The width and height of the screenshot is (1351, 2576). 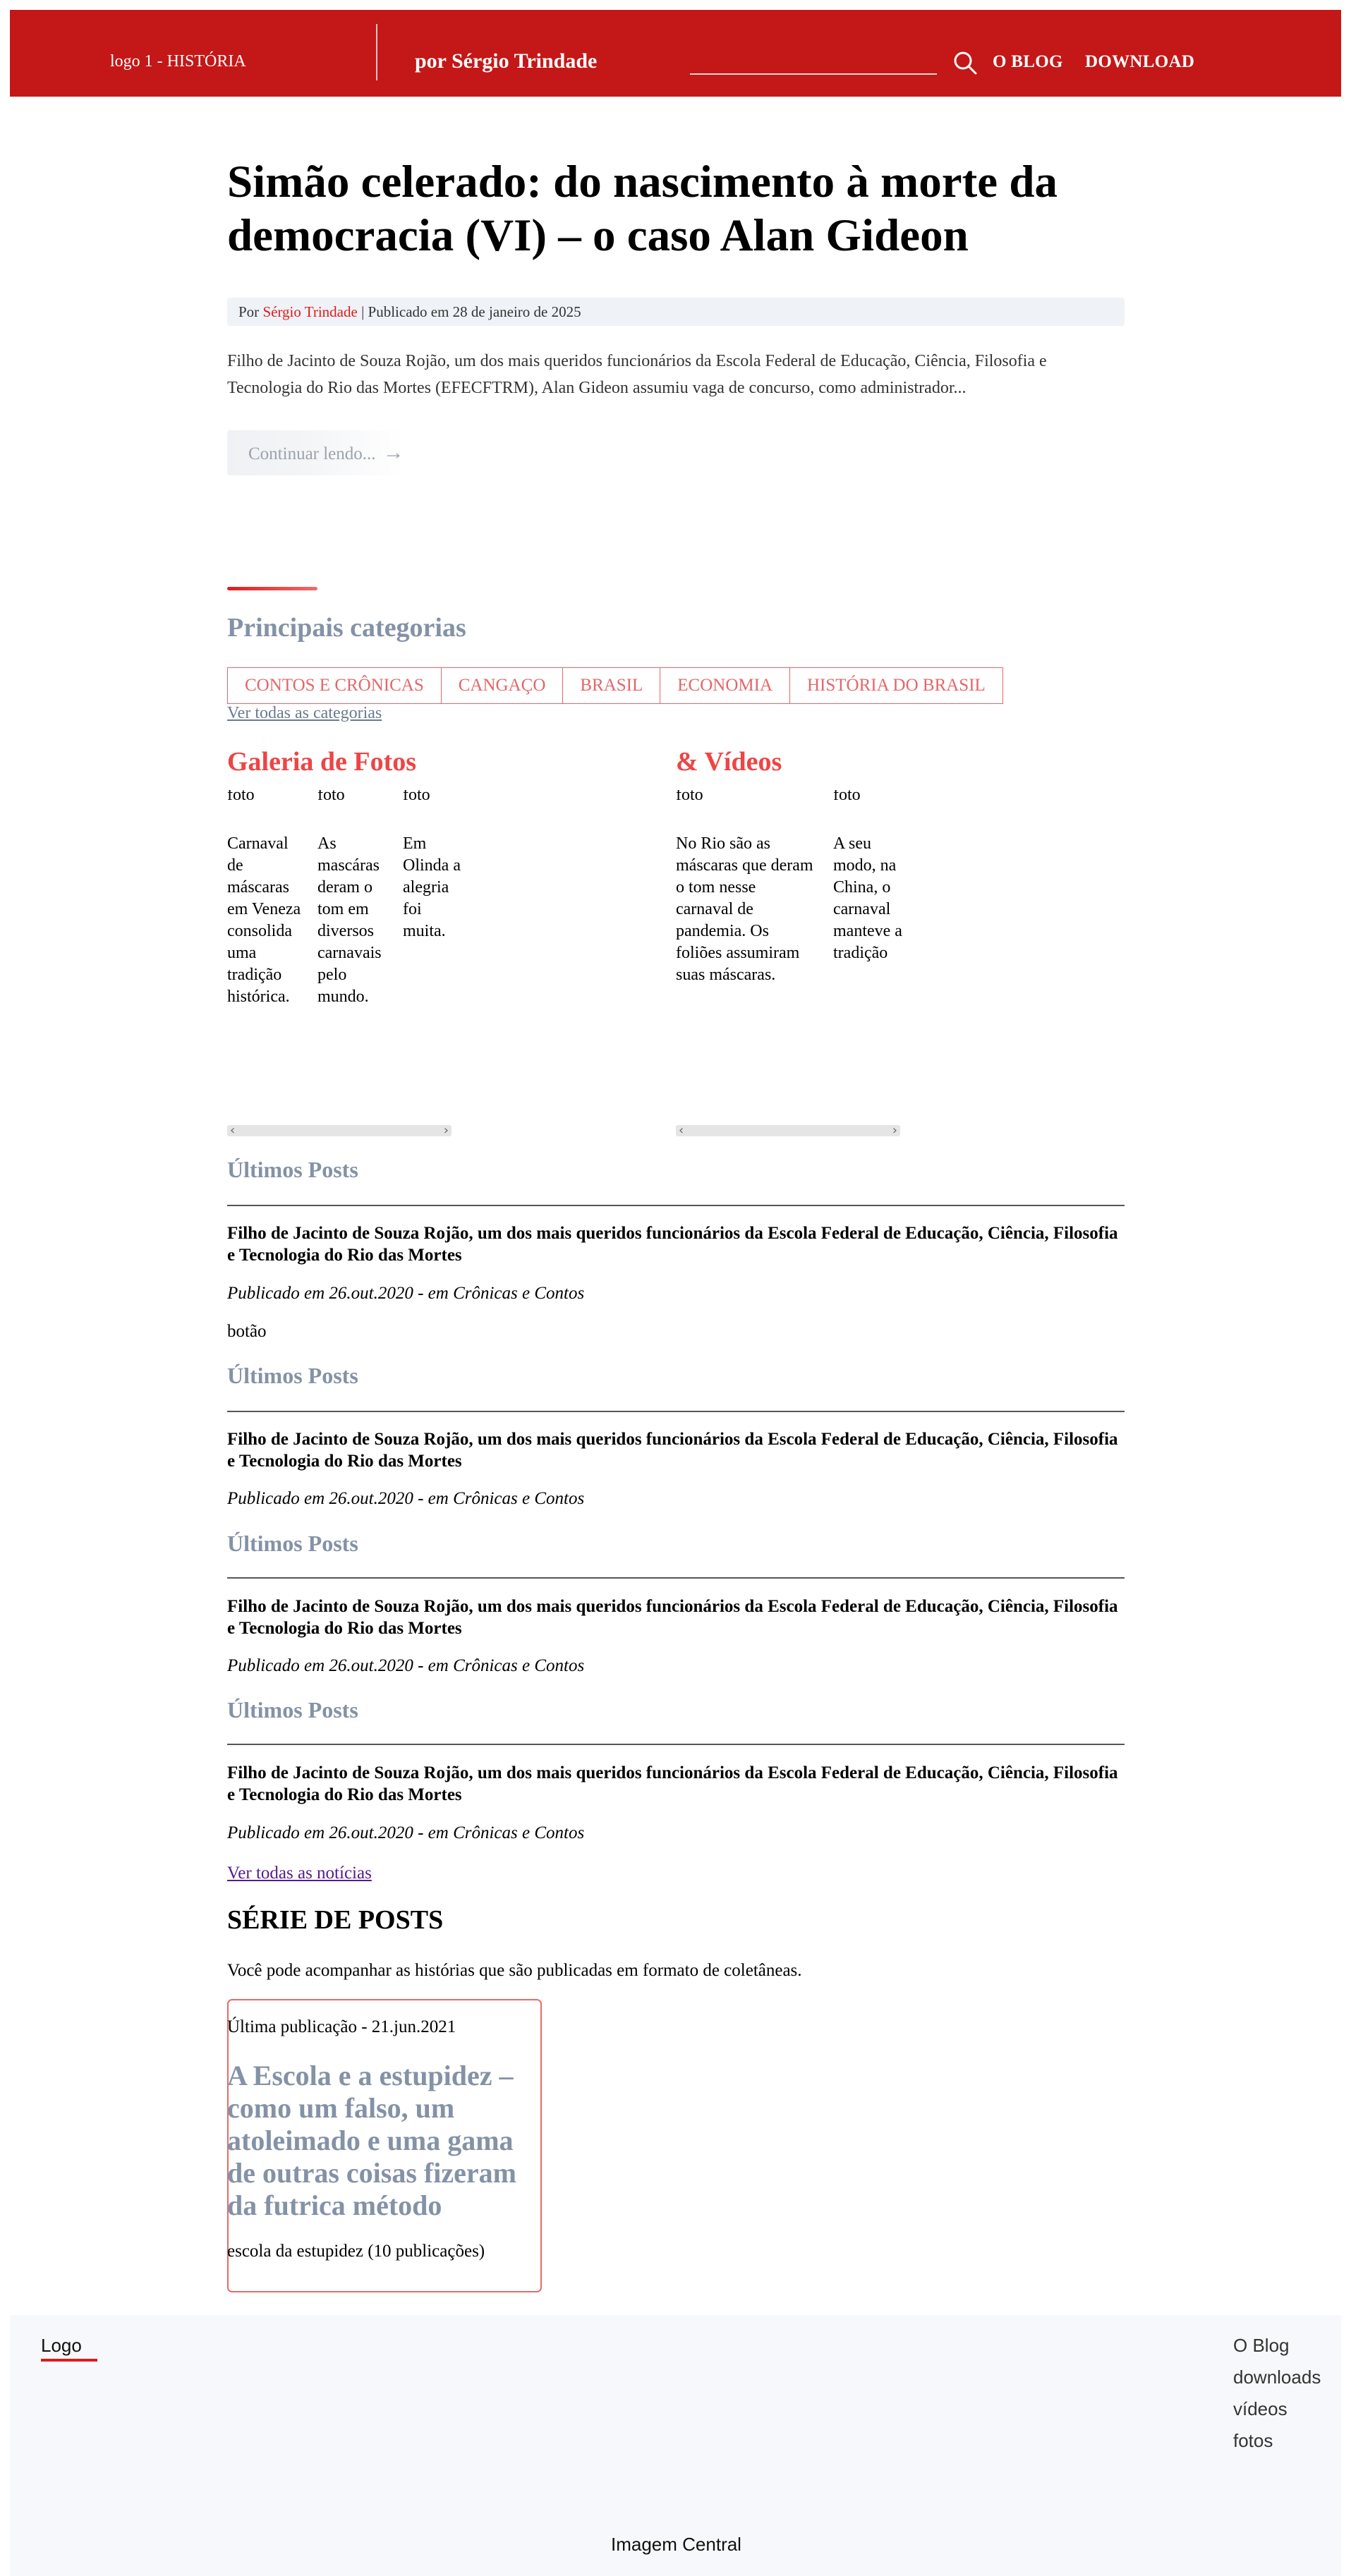 I want to click on arrow-right-icon: →, so click(x=393, y=452).